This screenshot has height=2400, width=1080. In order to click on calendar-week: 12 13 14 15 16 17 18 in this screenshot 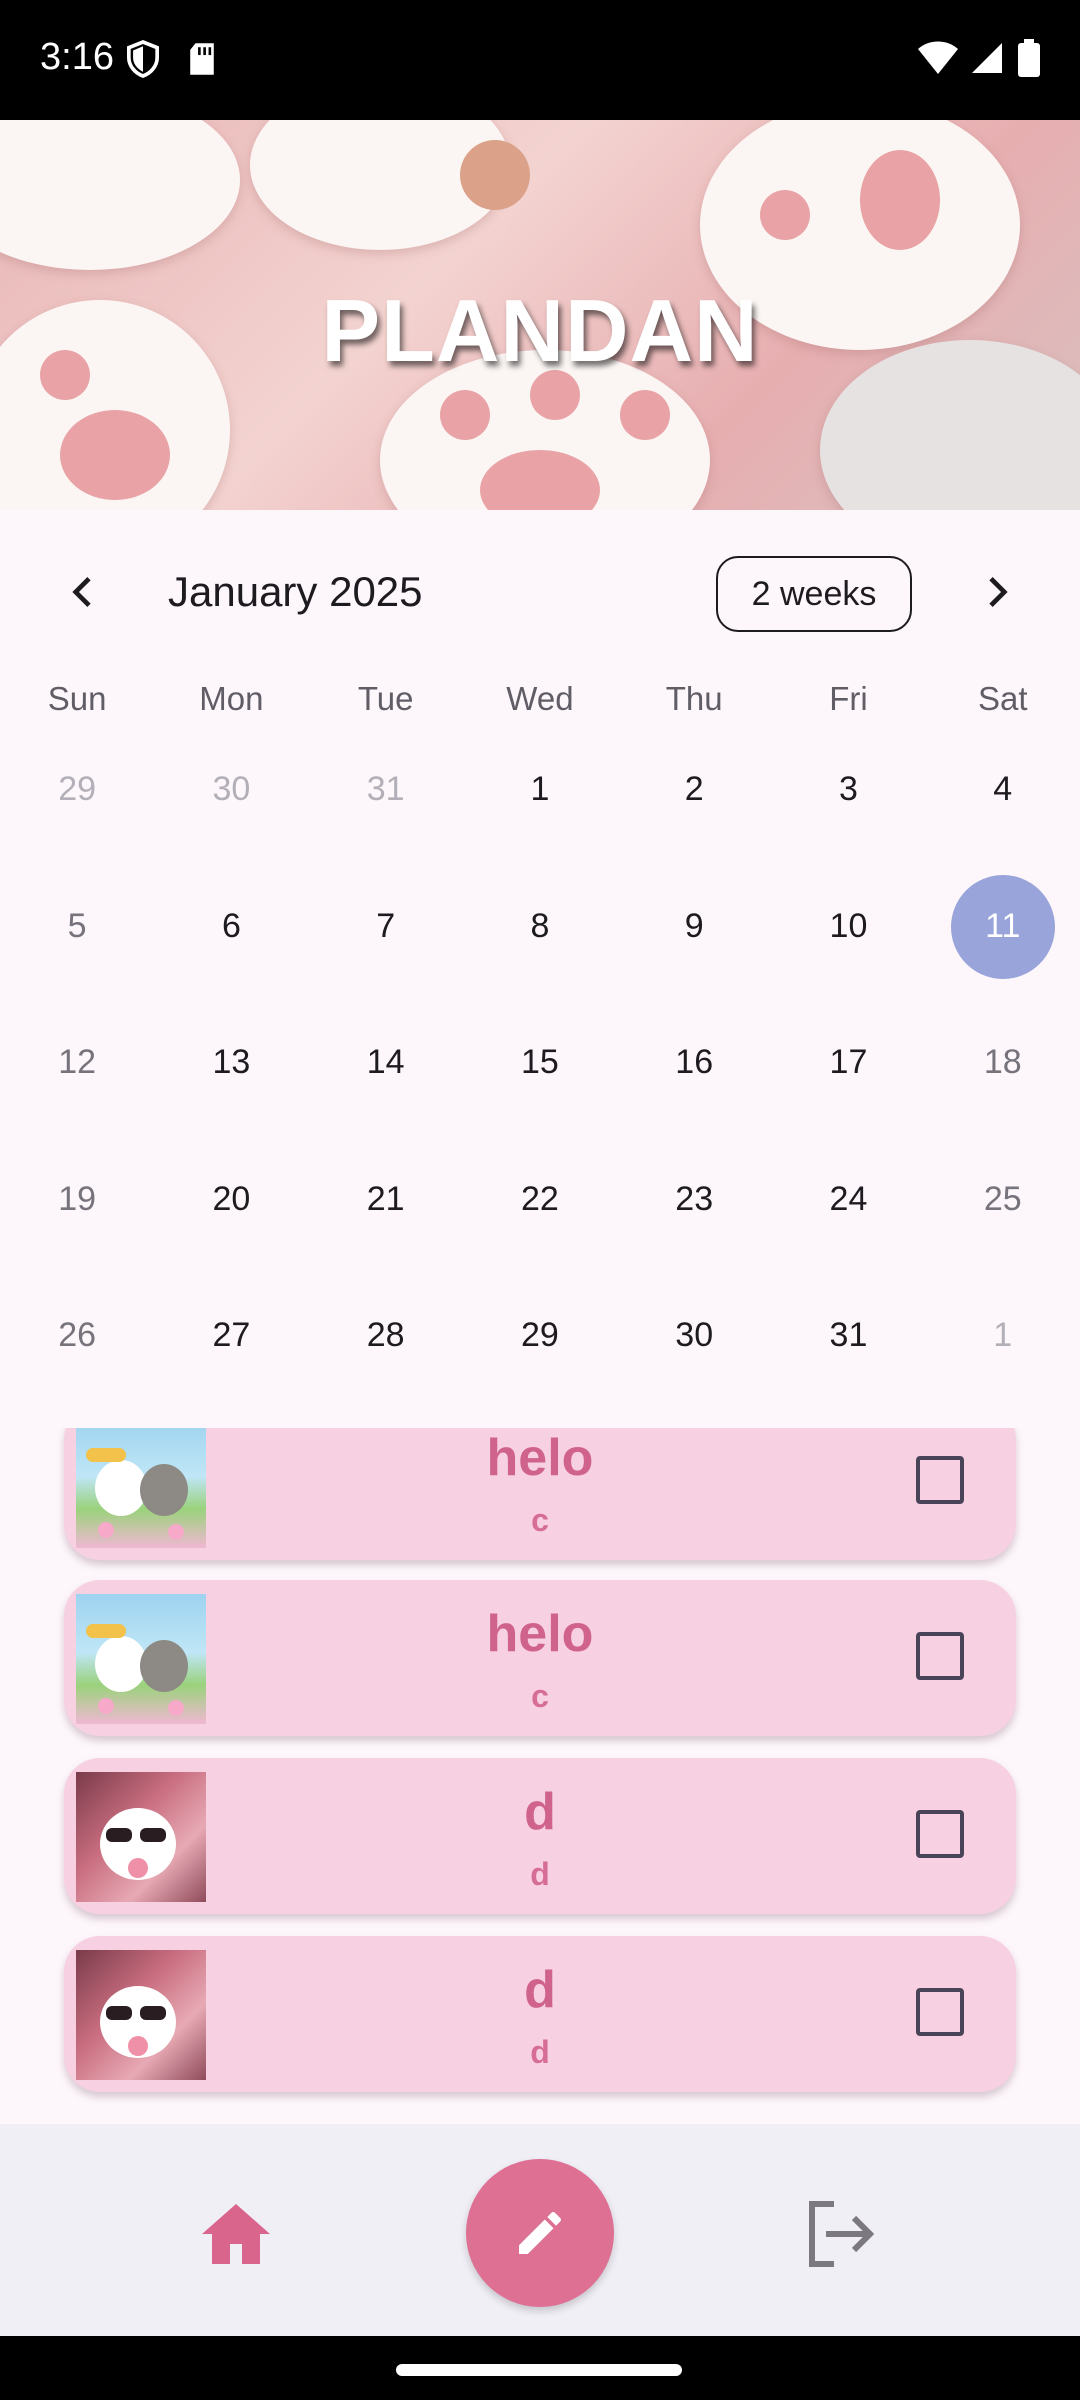, I will do `click(540, 1097)`.